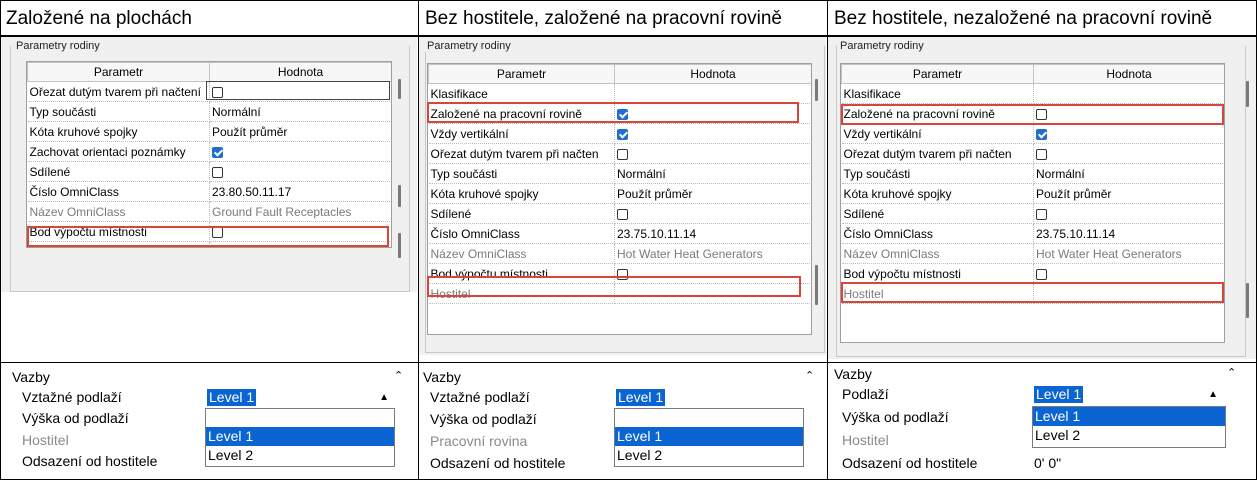 The height and width of the screenshot is (480, 1257). What do you see at coordinates (298, 90) in the screenshot?
I see `highlight-first-row` at bounding box center [298, 90].